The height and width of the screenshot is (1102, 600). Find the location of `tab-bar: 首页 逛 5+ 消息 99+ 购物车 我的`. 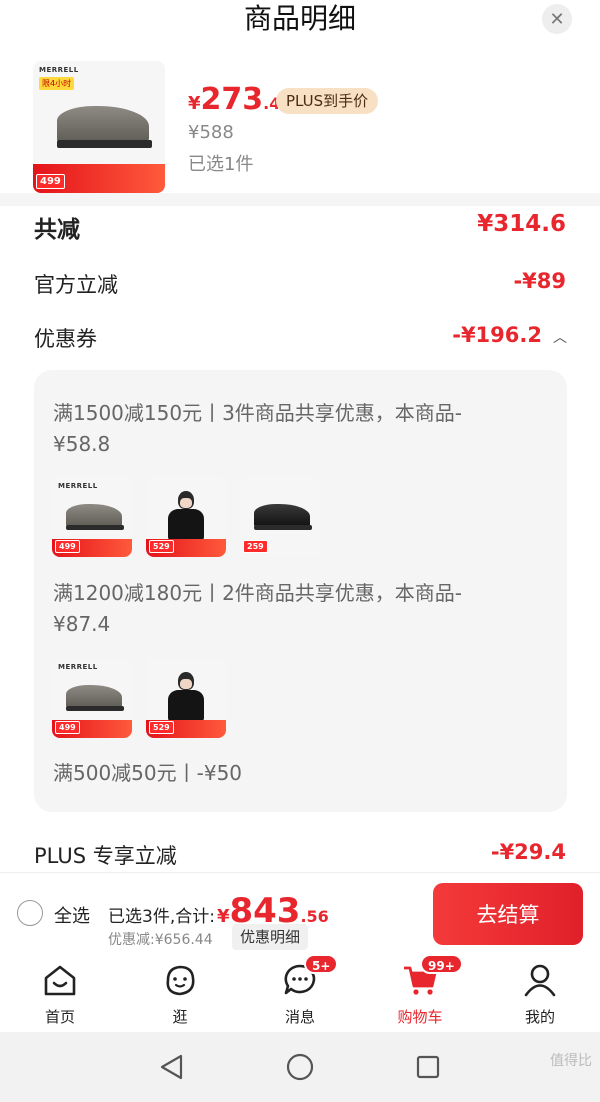

tab-bar: 首页 逛 5+ 消息 99+ 购物车 我的 is located at coordinates (300, 993).